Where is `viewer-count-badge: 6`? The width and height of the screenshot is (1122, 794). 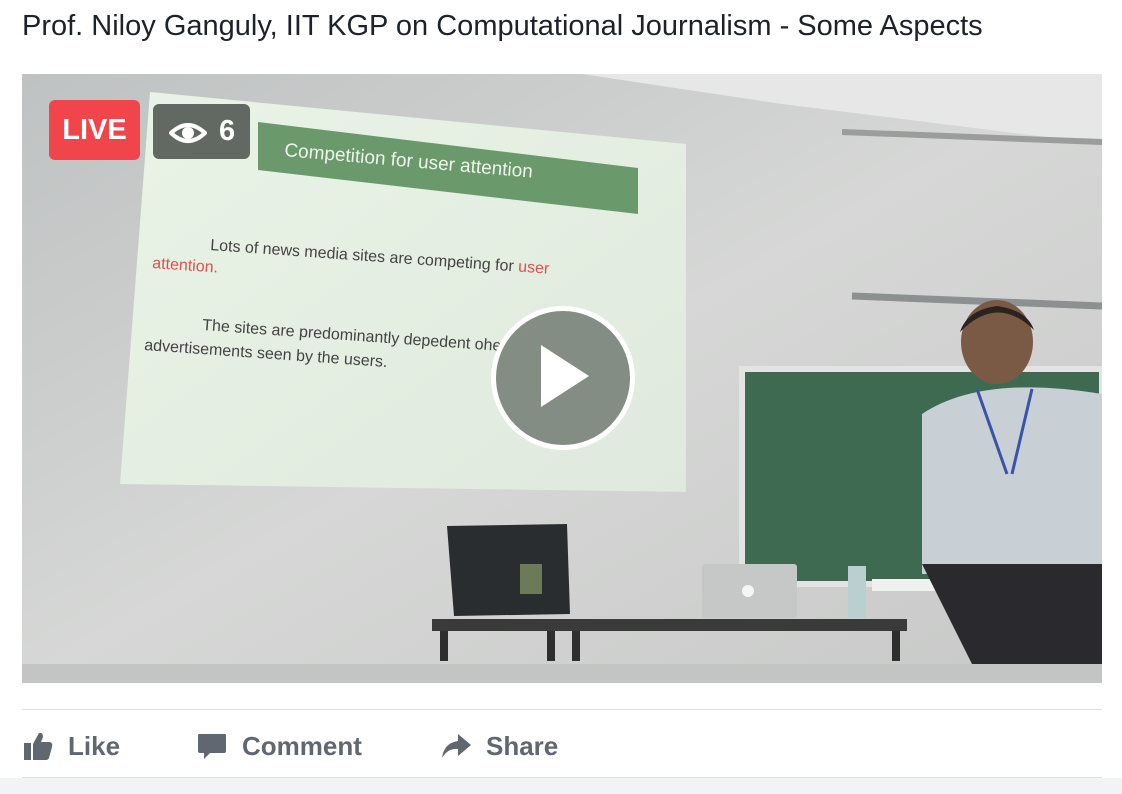
viewer-count-badge: 6 is located at coordinates (201, 131).